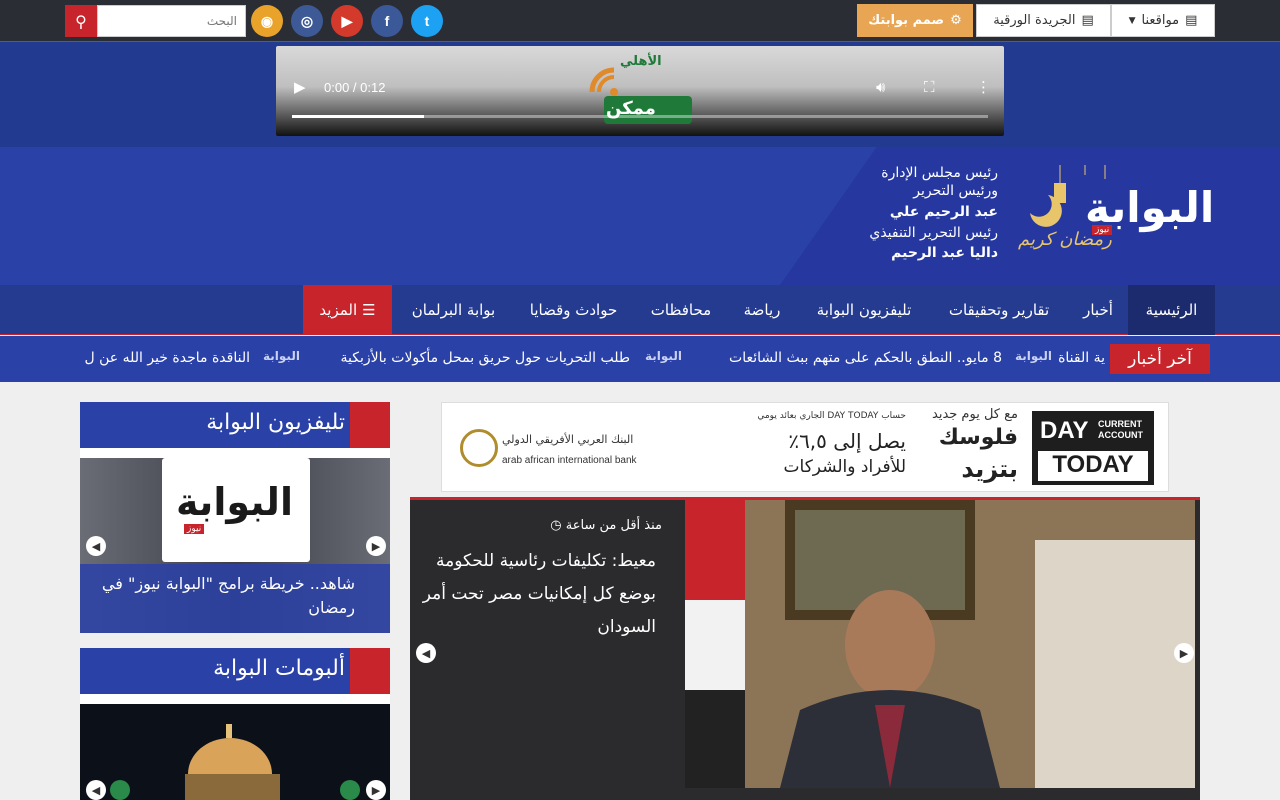 This screenshot has width=1280, height=800. Describe the element at coordinates (96, 546) in the screenshot. I see `tv-prev-arrow: ◀` at that location.